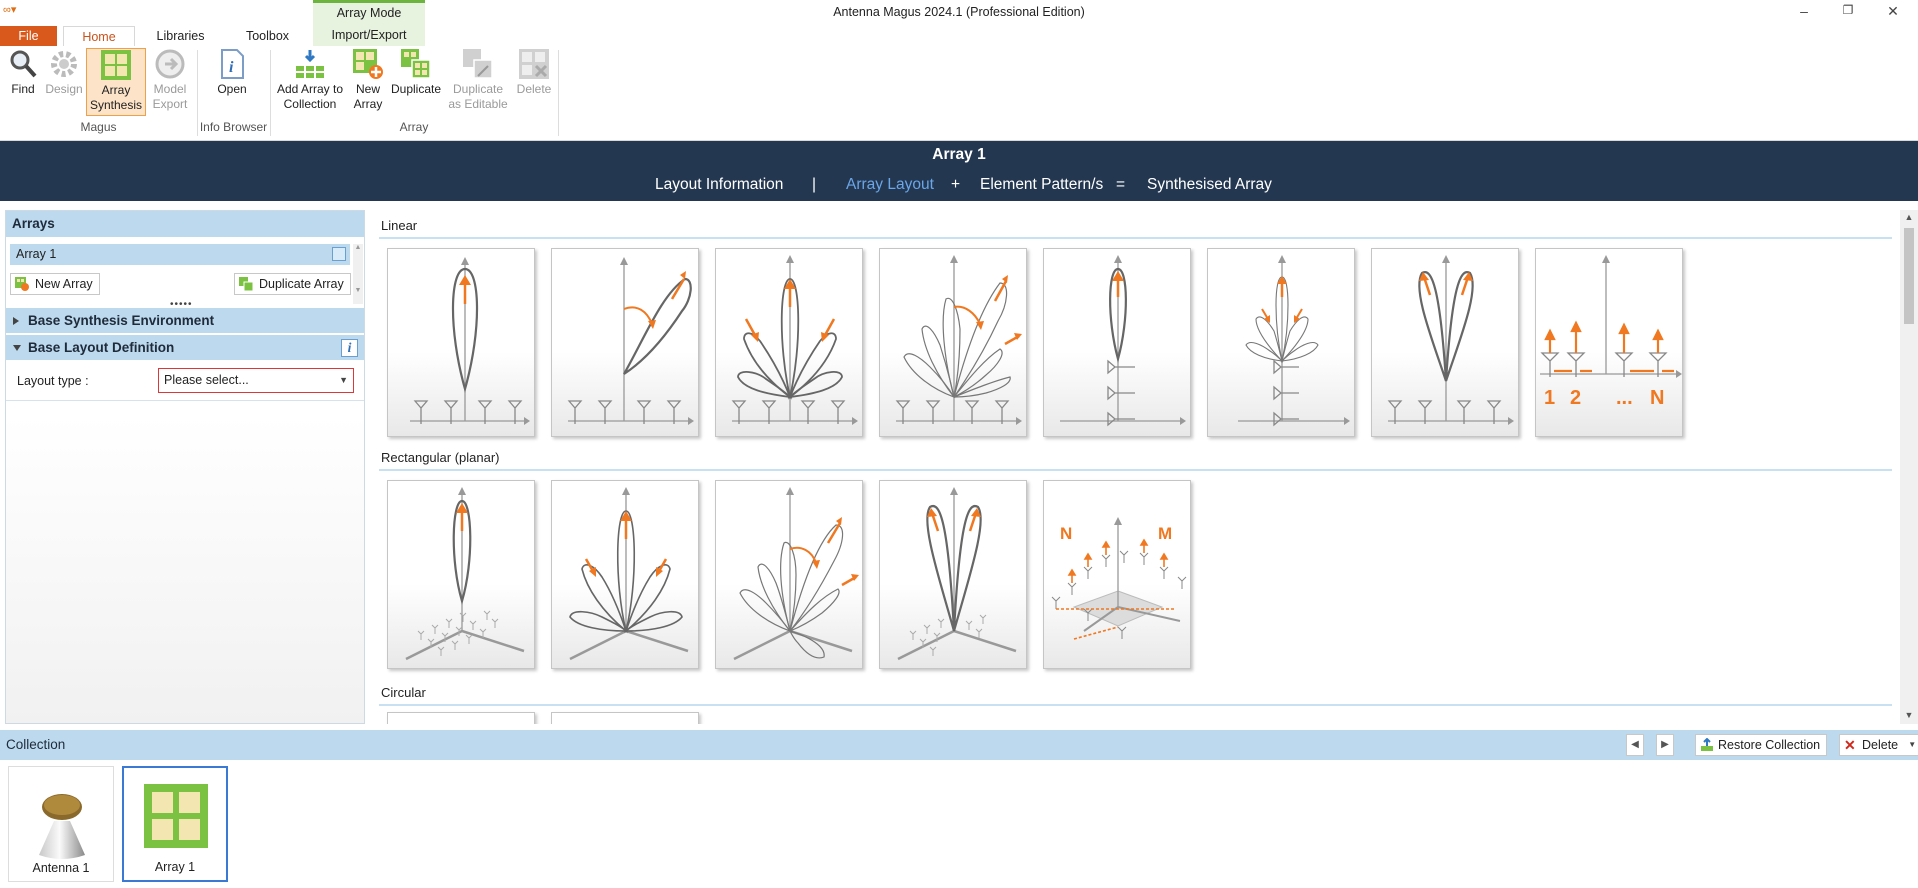 The width and height of the screenshot is (1918, 888). What do you see at coordinates (625, 574) in the screenshot?
I see `layout-card-planar-multibeam` at bounding box center [625, 574].